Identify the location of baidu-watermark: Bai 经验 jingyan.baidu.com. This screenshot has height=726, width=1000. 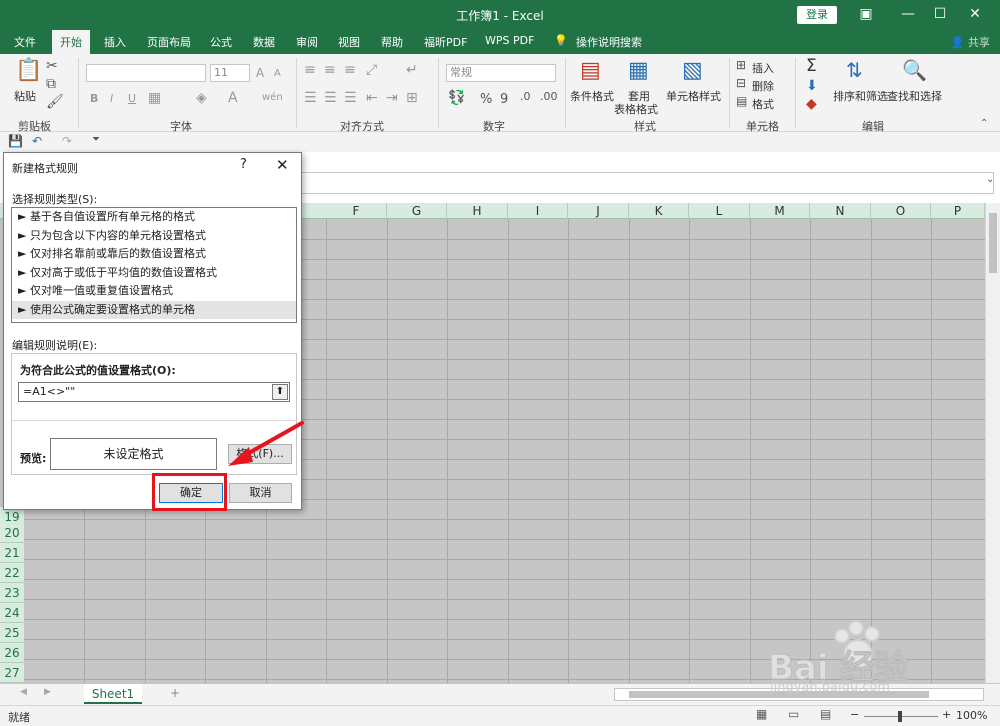
(850, 655).